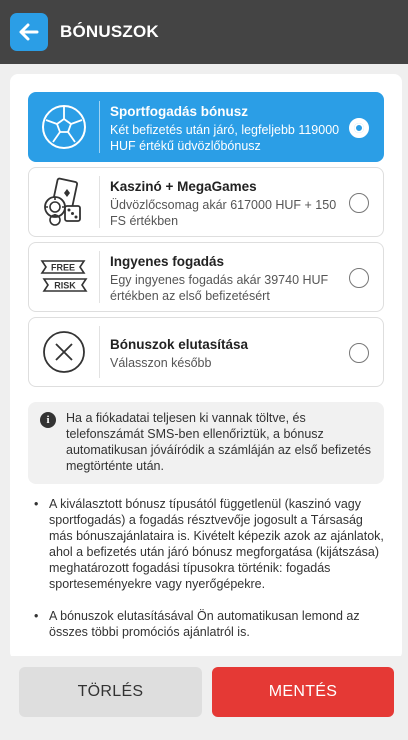 This screenshot has height=740, width=408. Describe the element at coordinates (359, 128) in the screenshot. I see `radio-button-selected` at that location.